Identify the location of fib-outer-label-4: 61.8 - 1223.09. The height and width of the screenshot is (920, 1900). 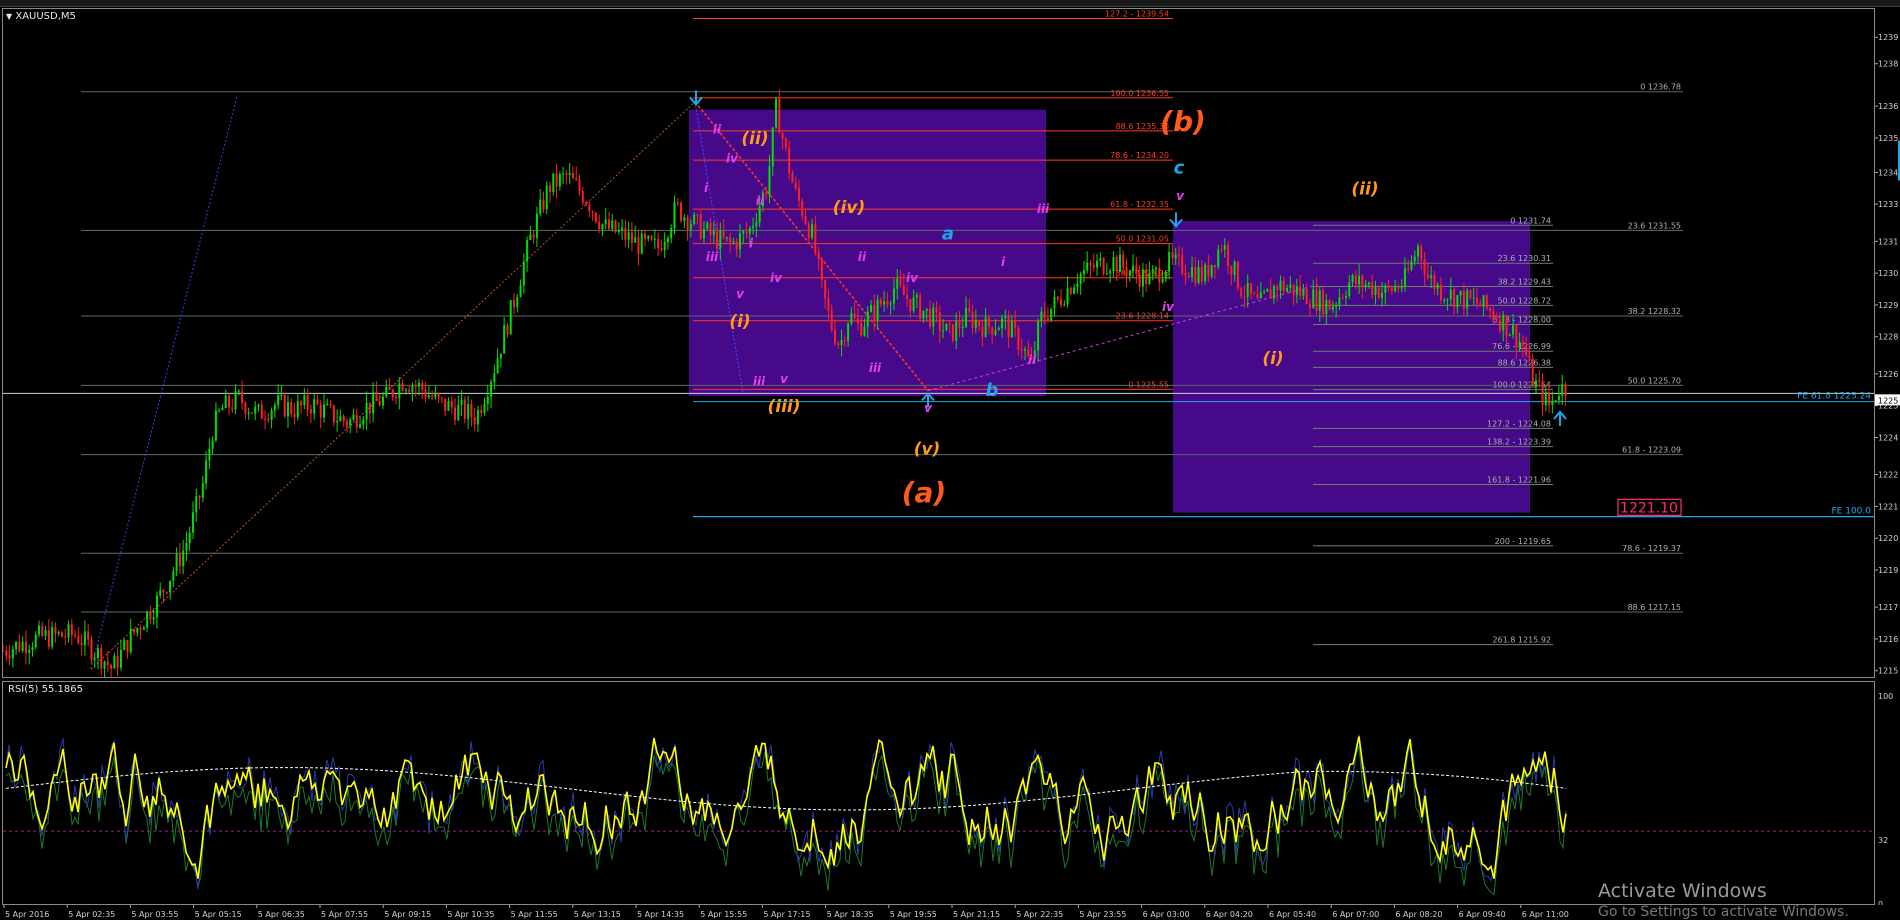
(1651, 450).